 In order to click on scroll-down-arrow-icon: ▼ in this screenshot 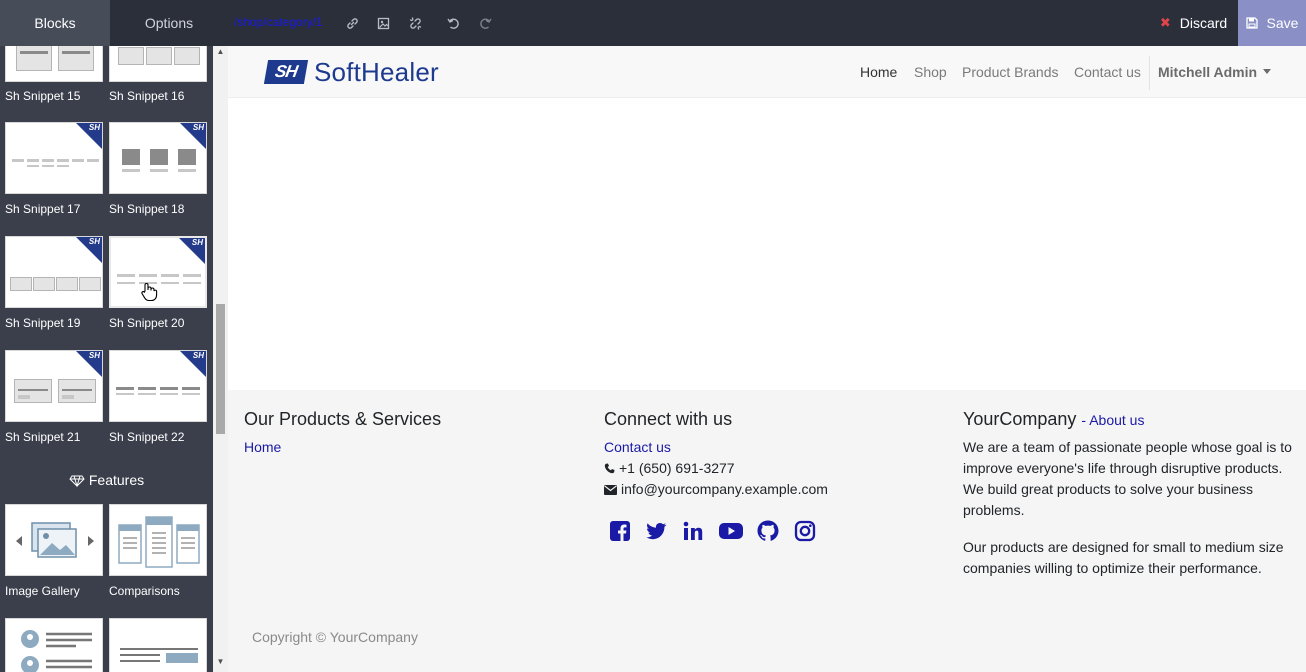, I will do `click(220, 662)`.